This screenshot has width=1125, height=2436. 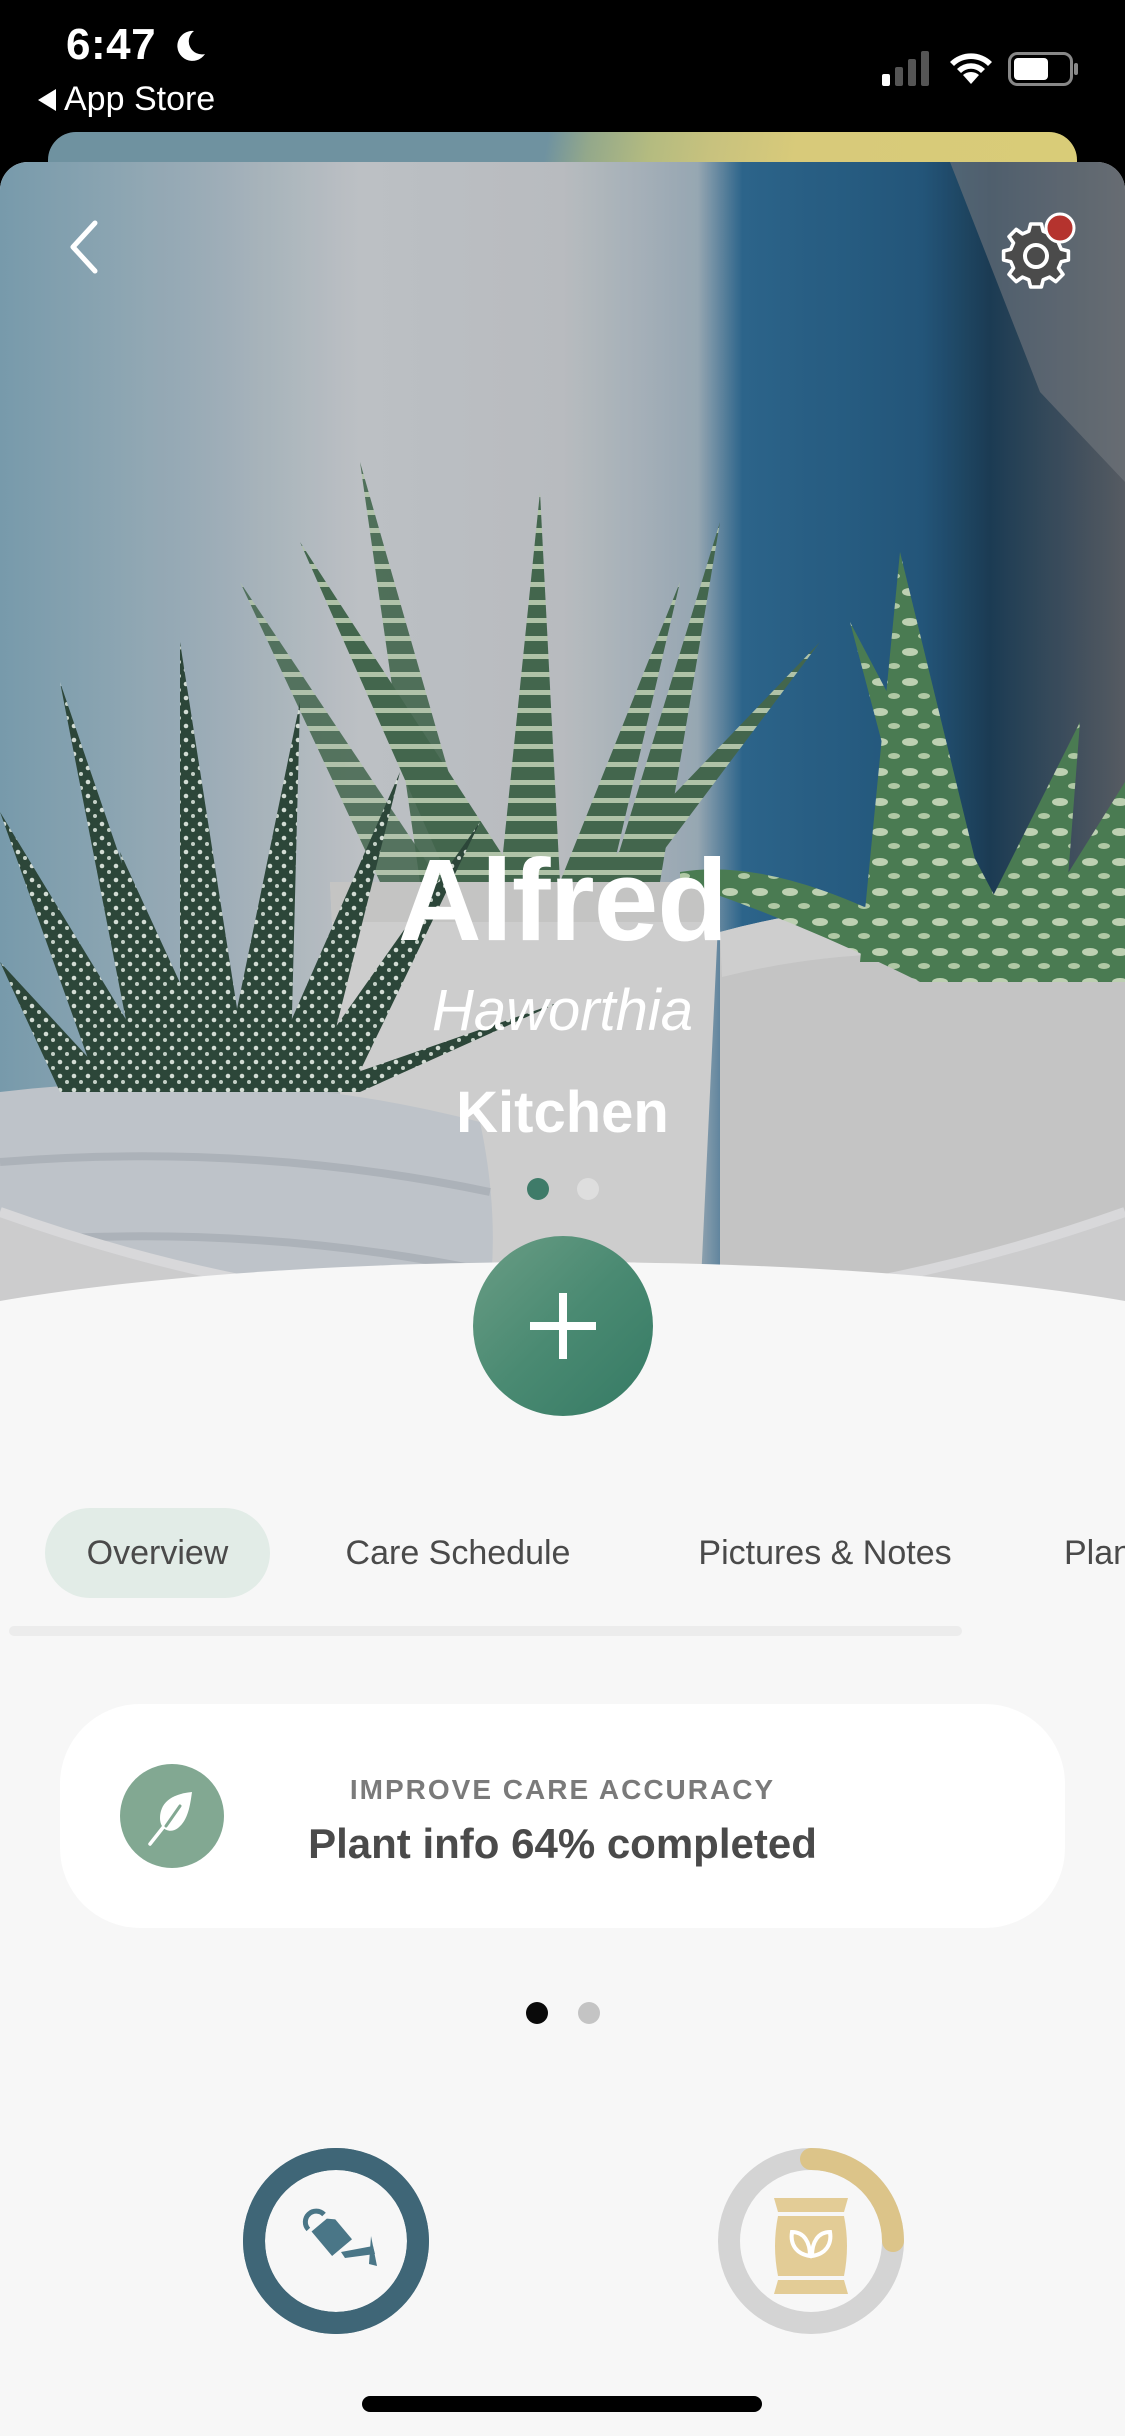 What do you see at coordinates (562, 1843) in the screenshot?
I see `care-card-headline: Plant info 64% completed` at bounding box center [562, 1843].